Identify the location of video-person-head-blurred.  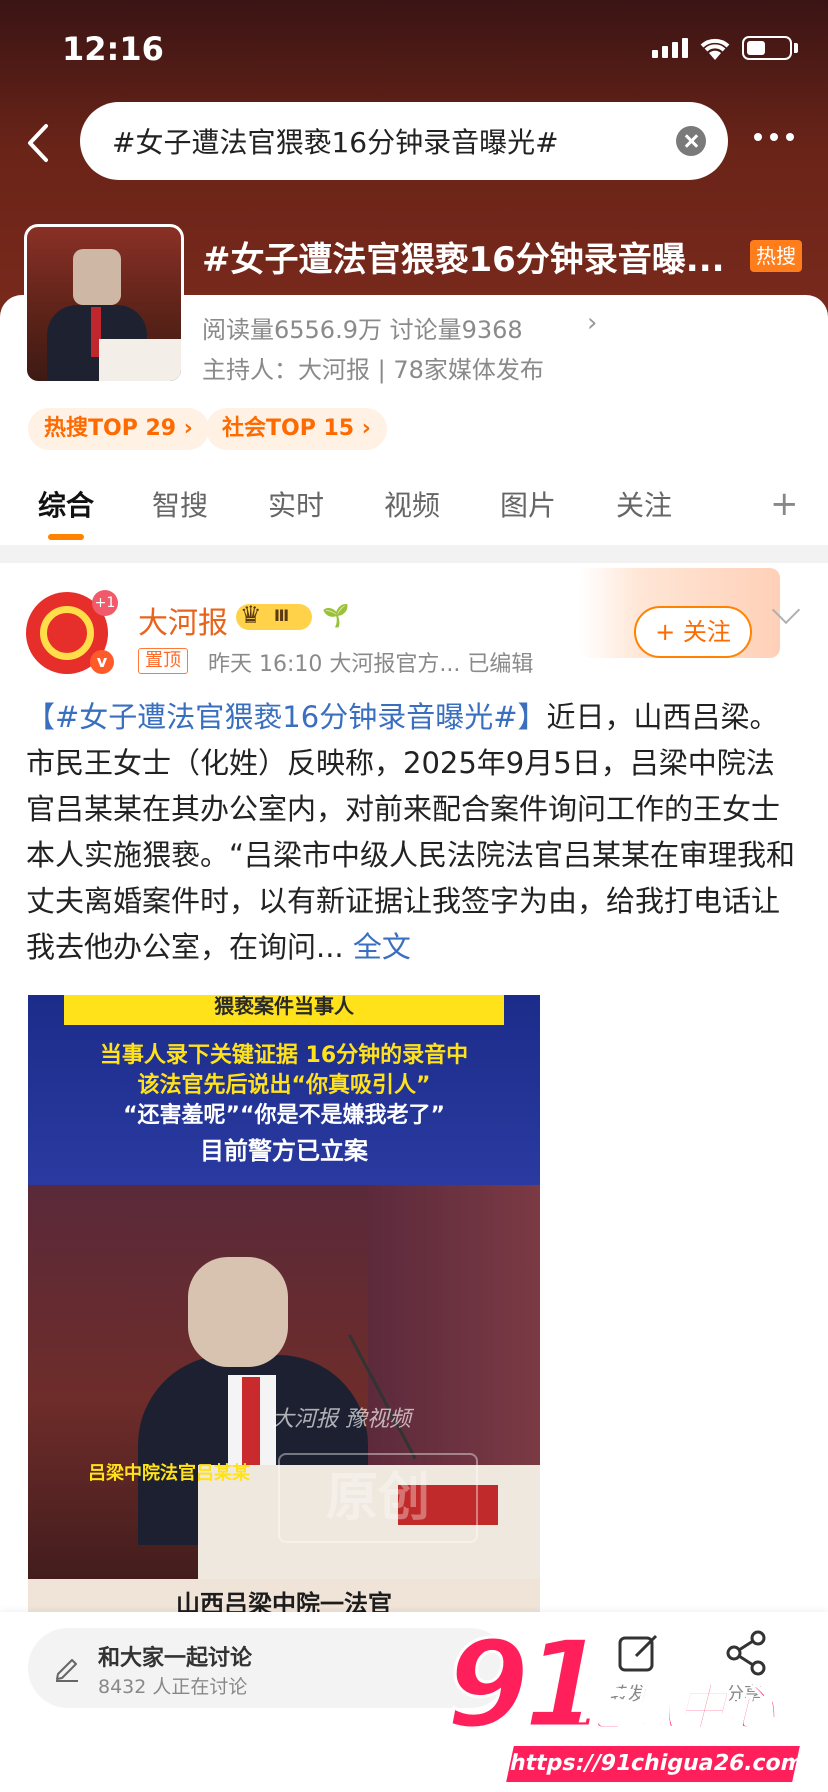
(238, 1312).